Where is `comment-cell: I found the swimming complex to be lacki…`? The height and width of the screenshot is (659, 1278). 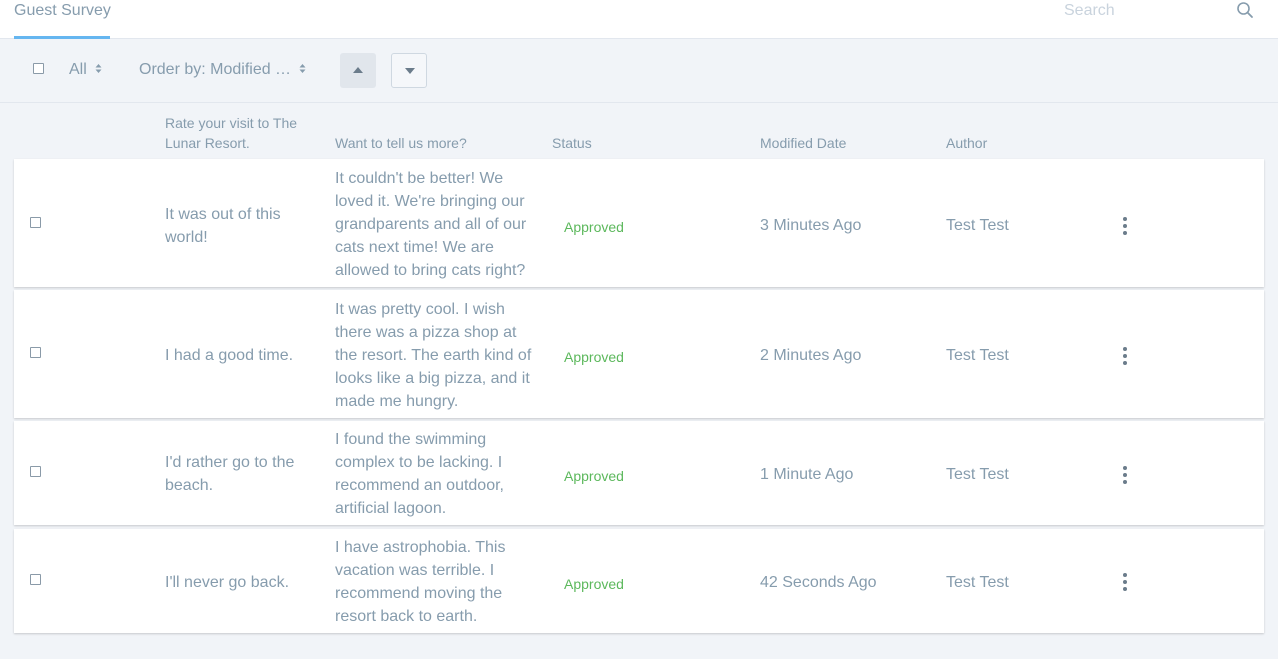 comment-cell: I found the swimming complex to be lacki… is located at coordinates (419, 474).